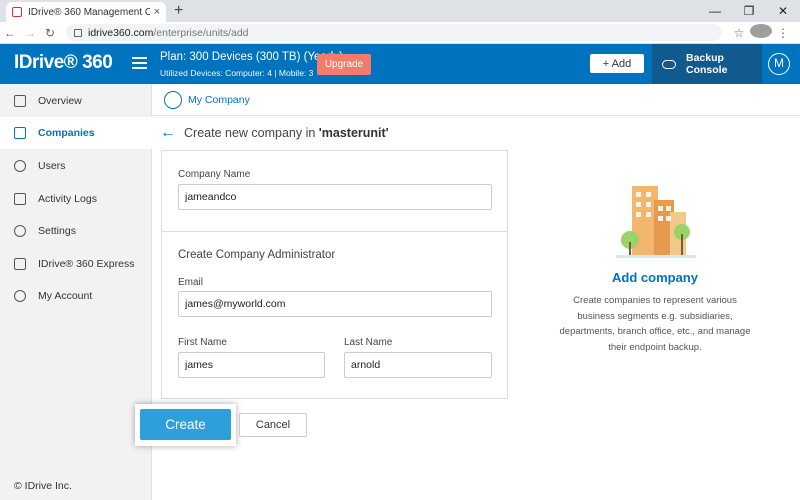  Describe the element at coordinates (394, 32) in the screenshot. I see `url-field: idrive360.com/enterprise/units/add` at that location.